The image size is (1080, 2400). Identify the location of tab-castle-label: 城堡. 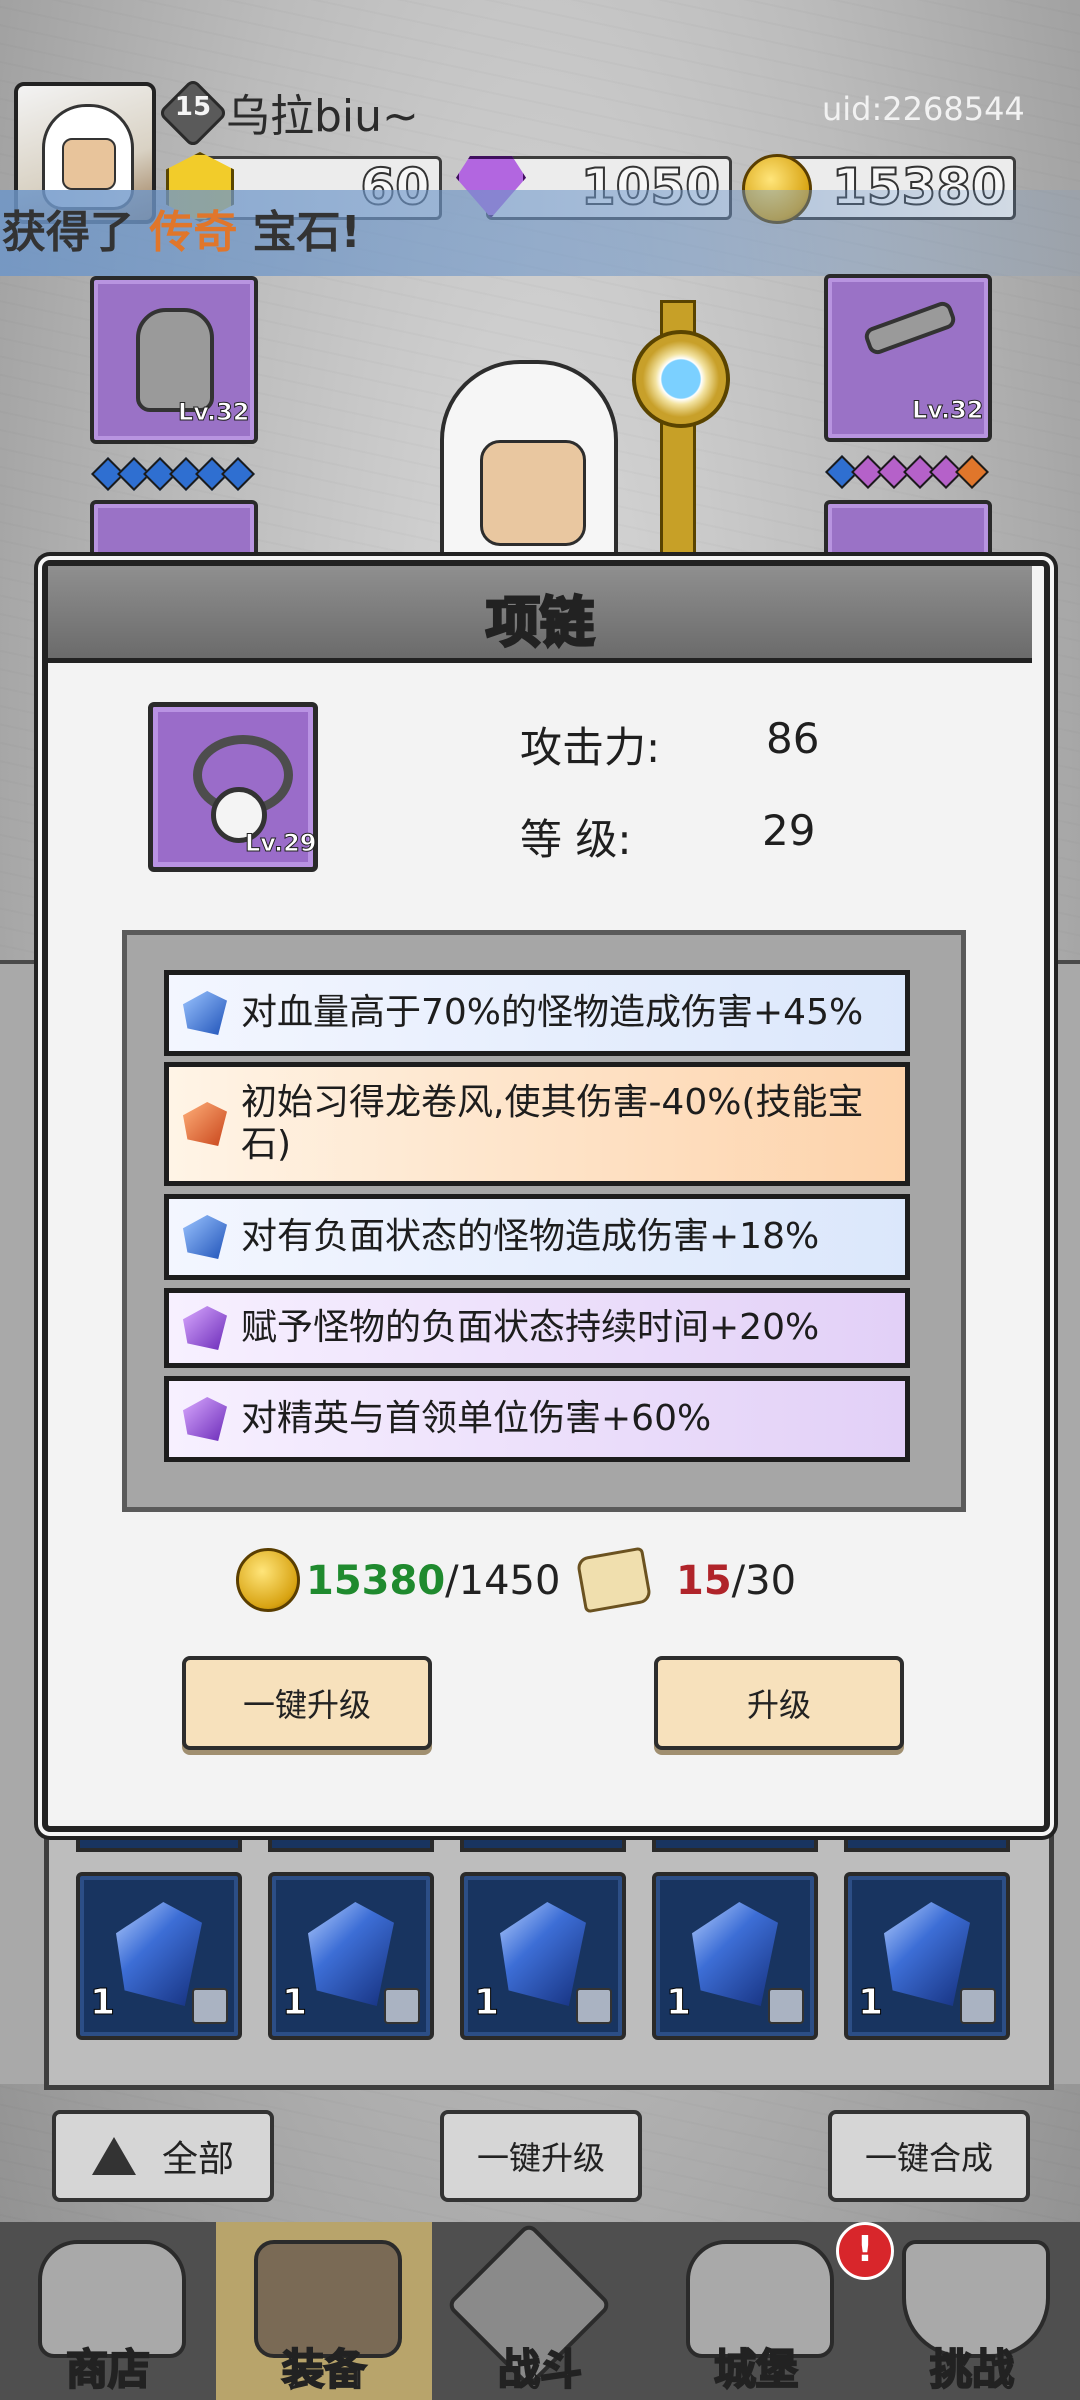
(756, 2369).